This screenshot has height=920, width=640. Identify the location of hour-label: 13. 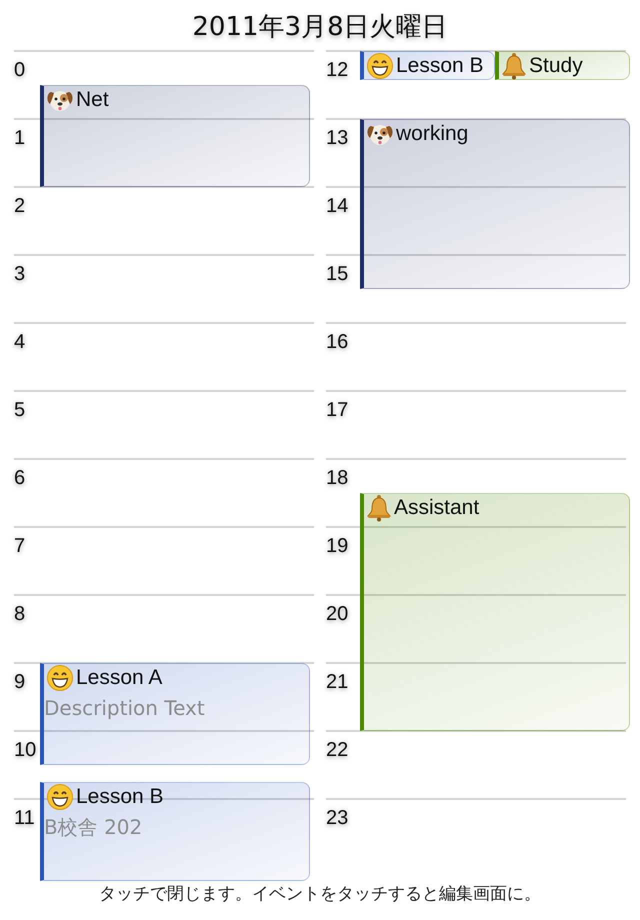
(337, 138).